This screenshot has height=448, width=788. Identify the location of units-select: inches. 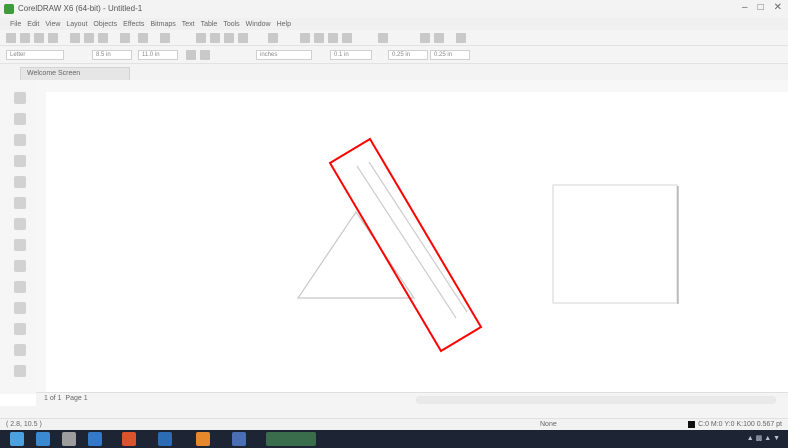
(284, 55).